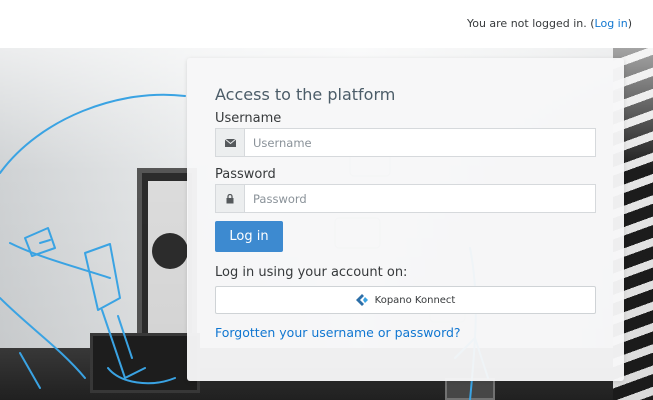 This screenshot has width=653, height=400. I want to click on login-button: Log in, so click(249, 236).